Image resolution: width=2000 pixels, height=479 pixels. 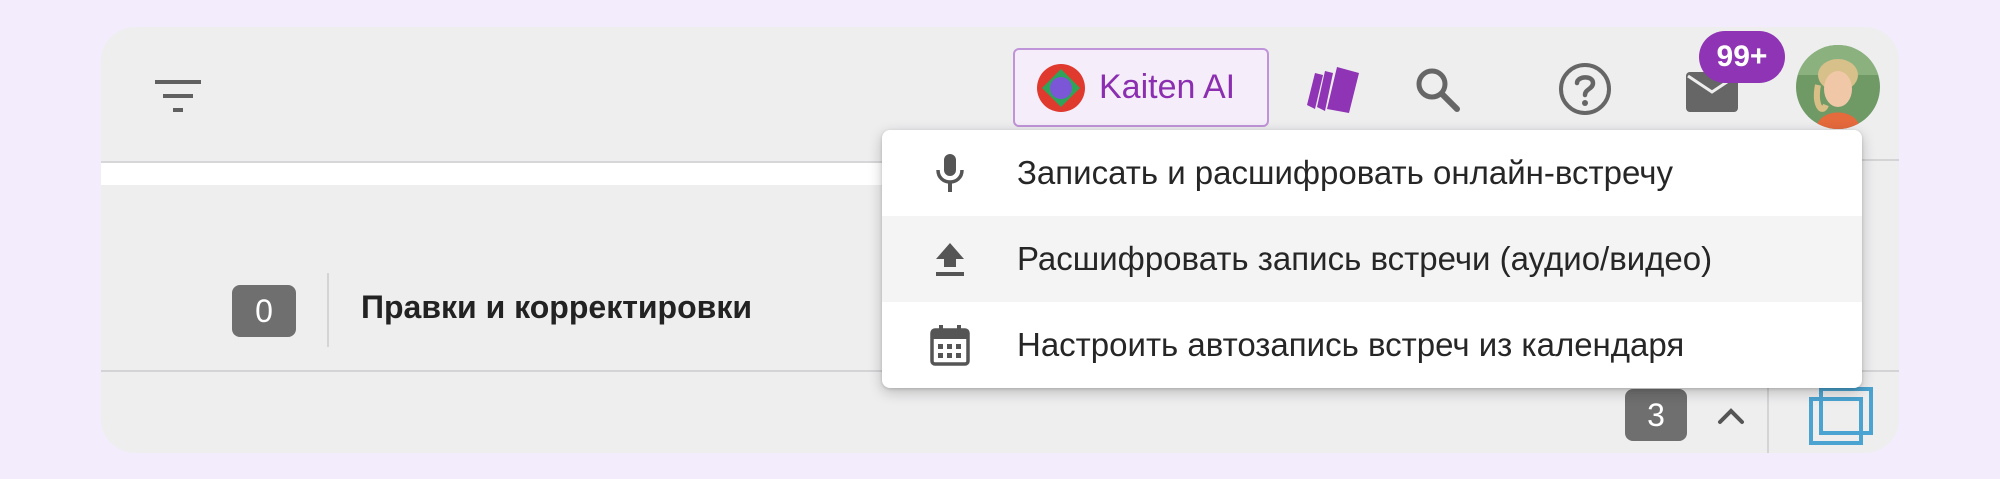 What do you see at coordinates (556, 307) in the screenshot?
I see `column-title: Правки и корректировки` at bounding box center [556, 307].